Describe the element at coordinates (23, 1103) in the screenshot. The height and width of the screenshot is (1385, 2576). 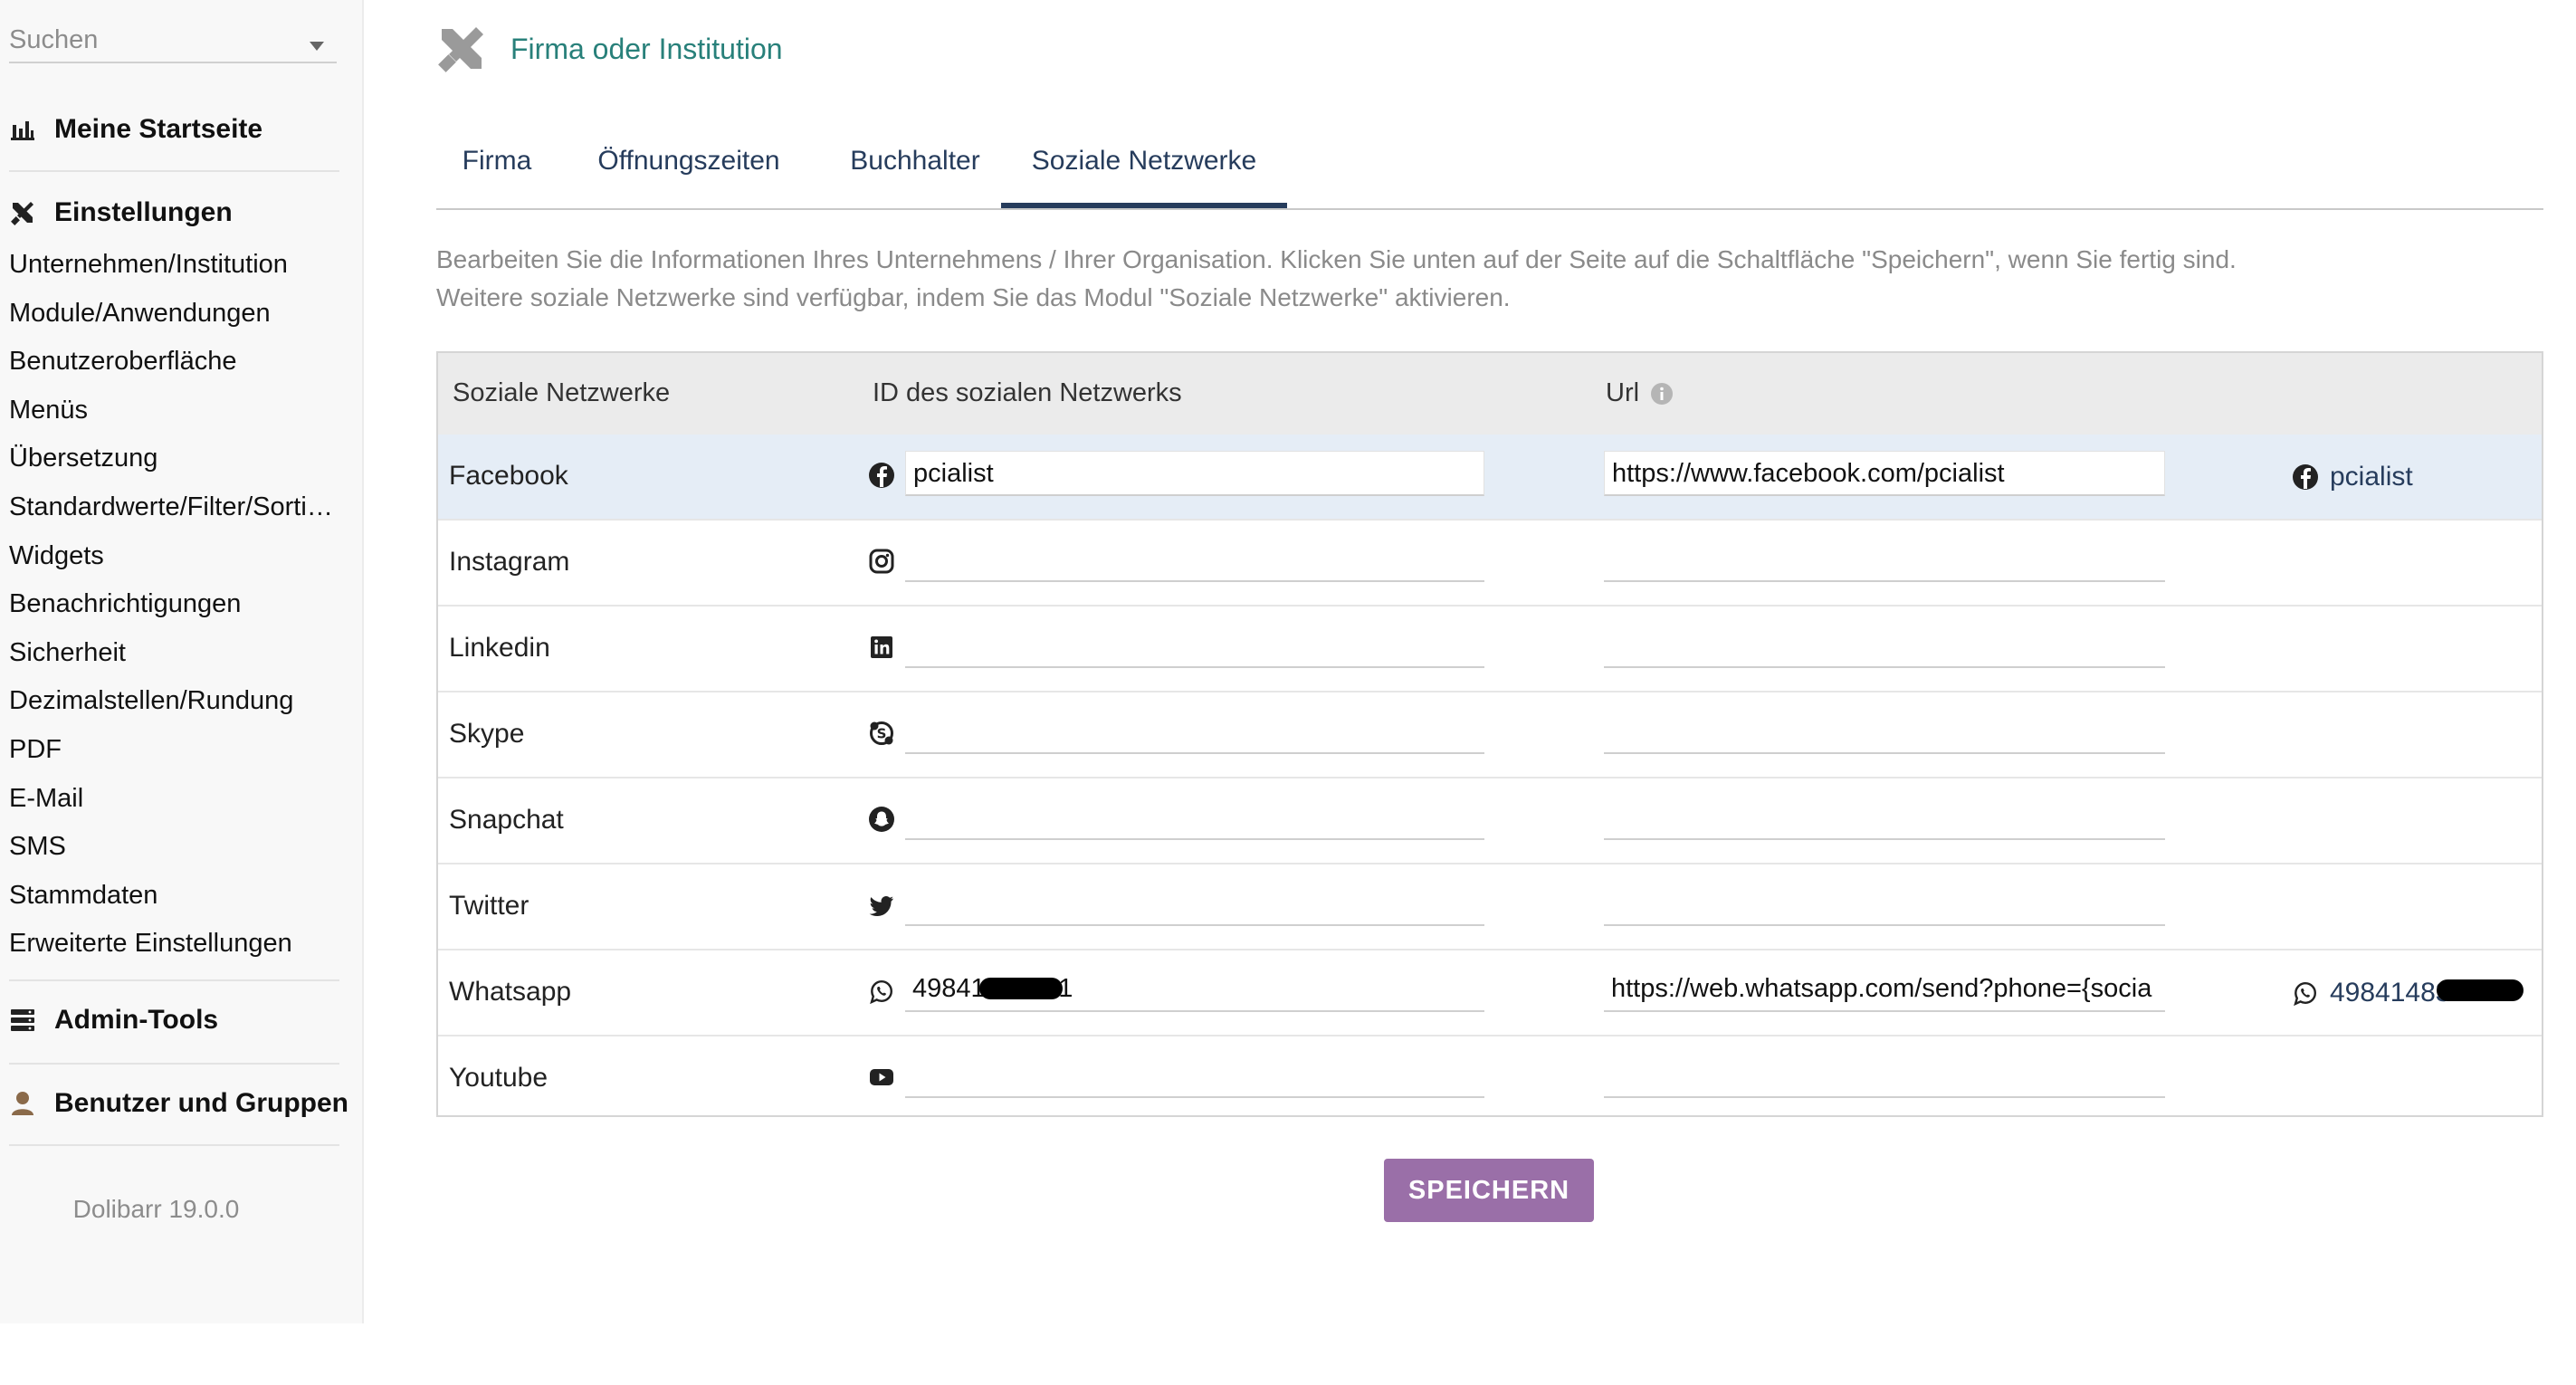
I see `user-icon` at that location.